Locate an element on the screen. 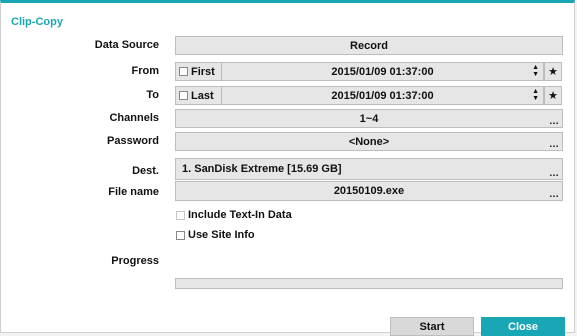 The height and width of the screenshot is (336, 577). close-button: Close is located at coordinates (523, 326).